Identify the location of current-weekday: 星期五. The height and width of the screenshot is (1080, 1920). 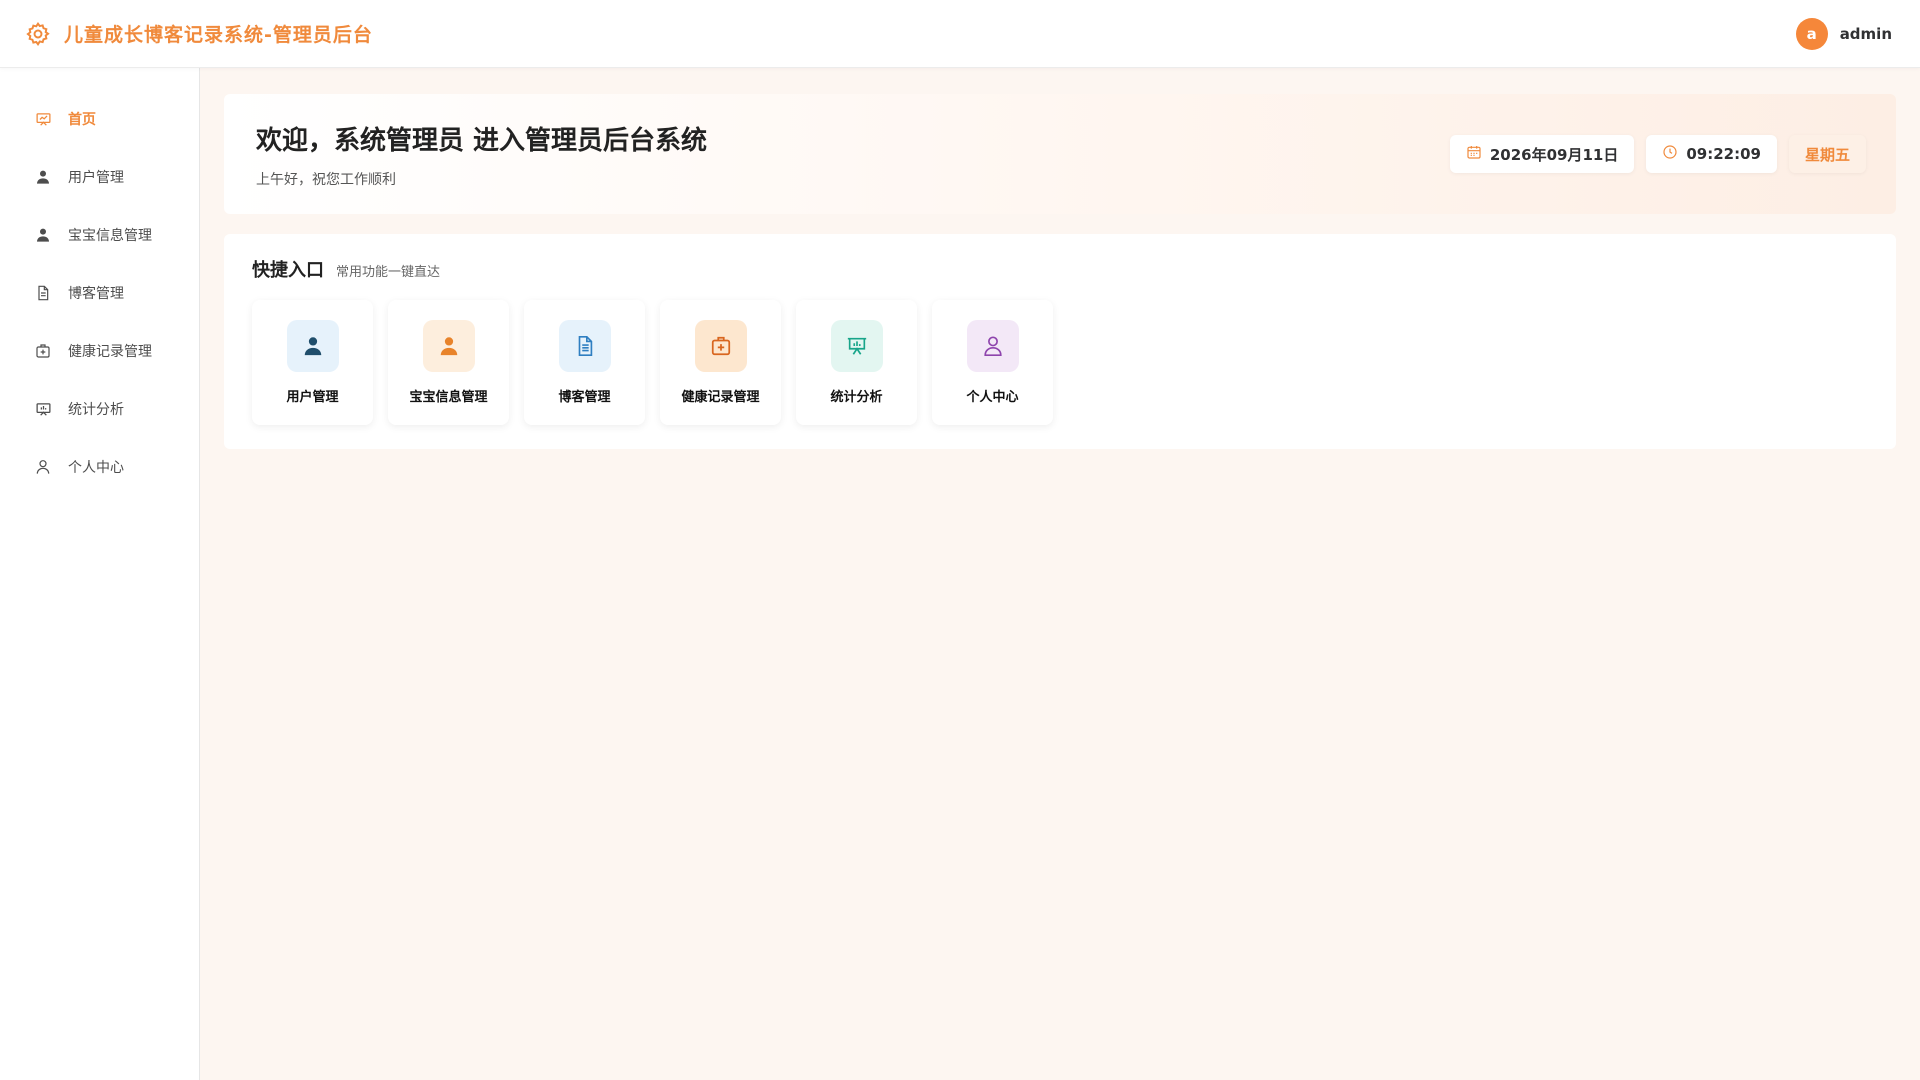
(1827, 154).